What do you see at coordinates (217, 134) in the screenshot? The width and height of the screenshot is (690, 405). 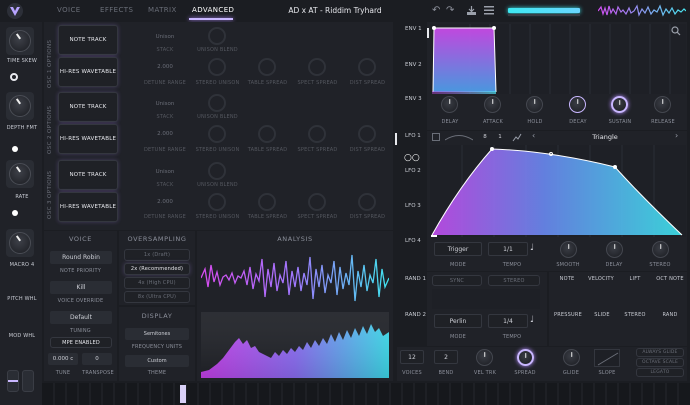 I see `osc2-stereo-unison-knob` at bounding box center [217, 134].